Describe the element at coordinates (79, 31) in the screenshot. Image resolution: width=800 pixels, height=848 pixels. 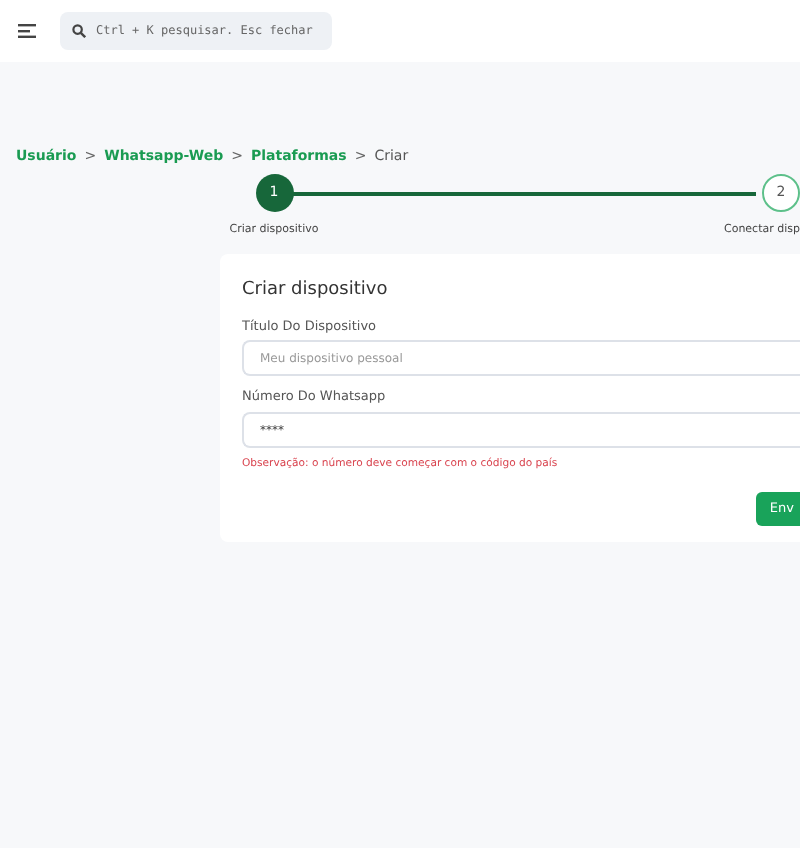
I see `search-icon` at that location.